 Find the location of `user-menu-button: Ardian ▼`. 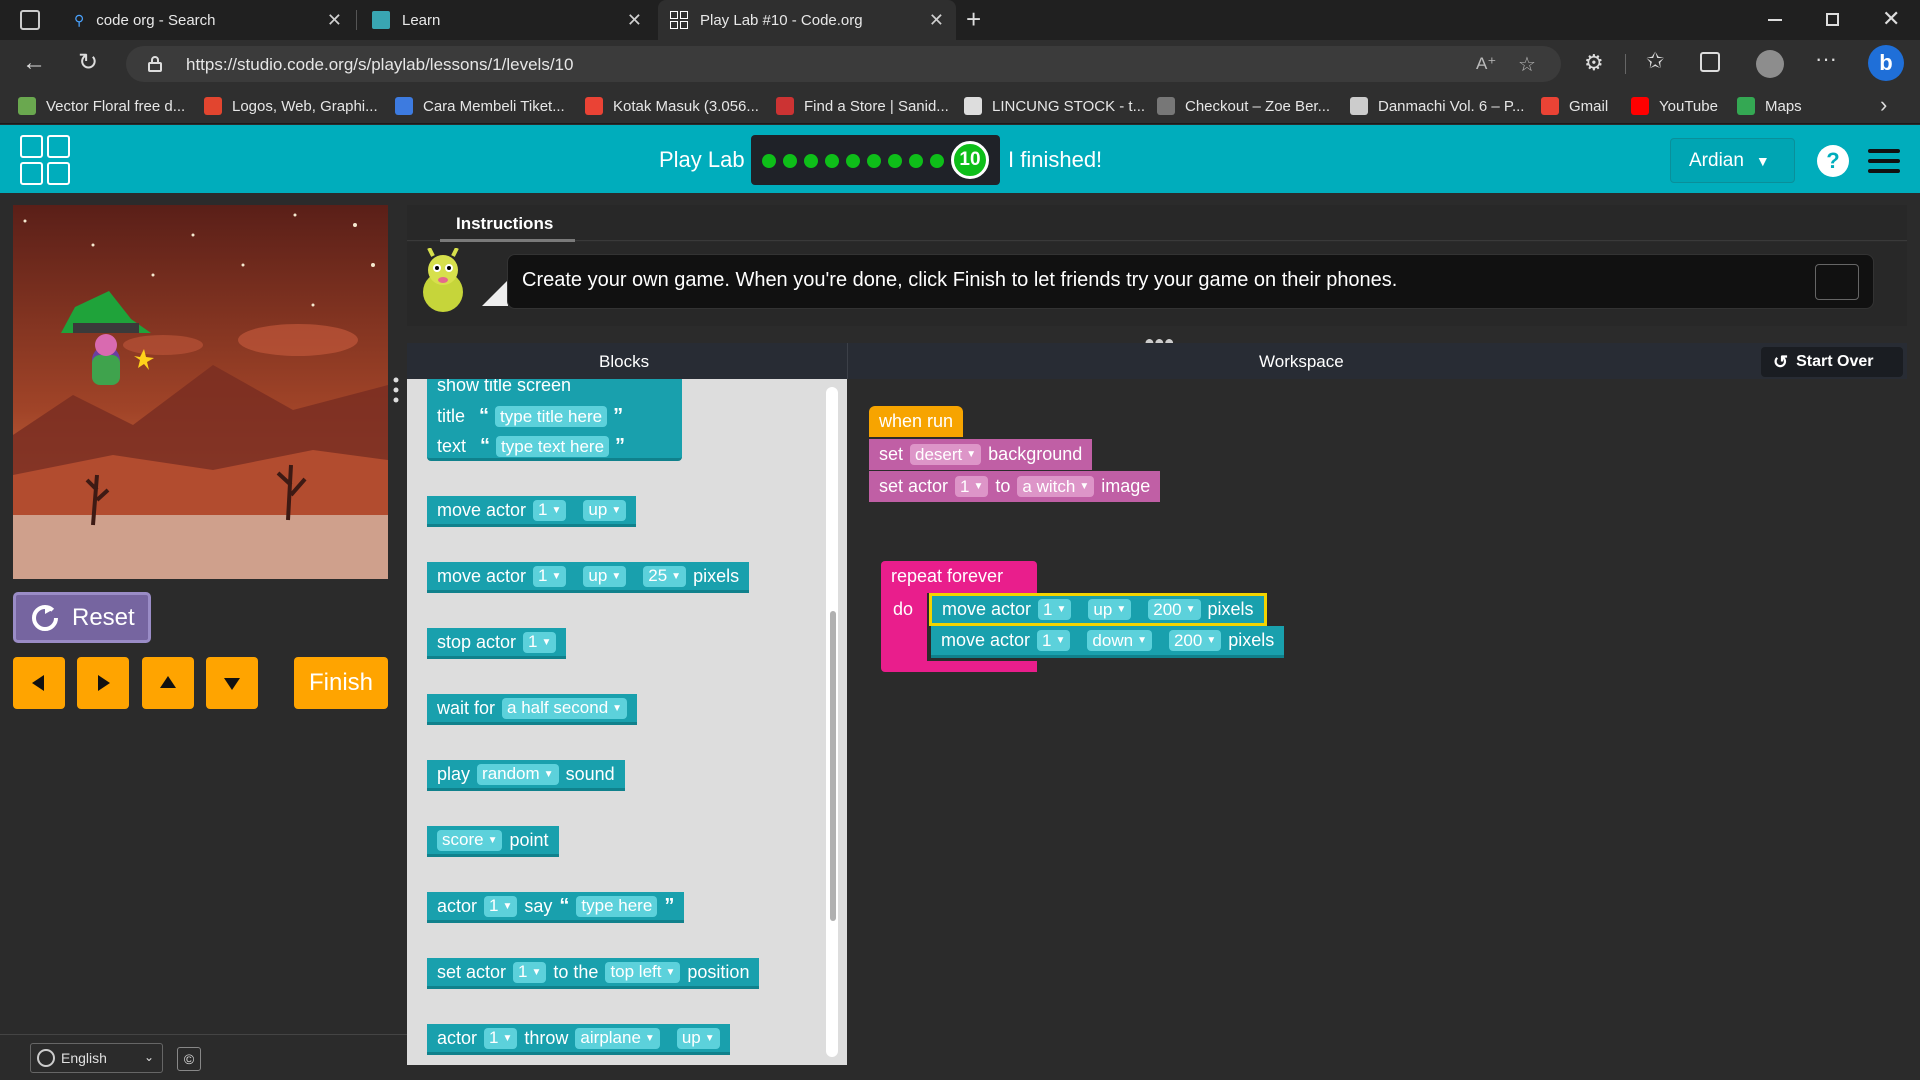

user-menu-button: Ardian ▼ is located at coordinates (1732, 160).